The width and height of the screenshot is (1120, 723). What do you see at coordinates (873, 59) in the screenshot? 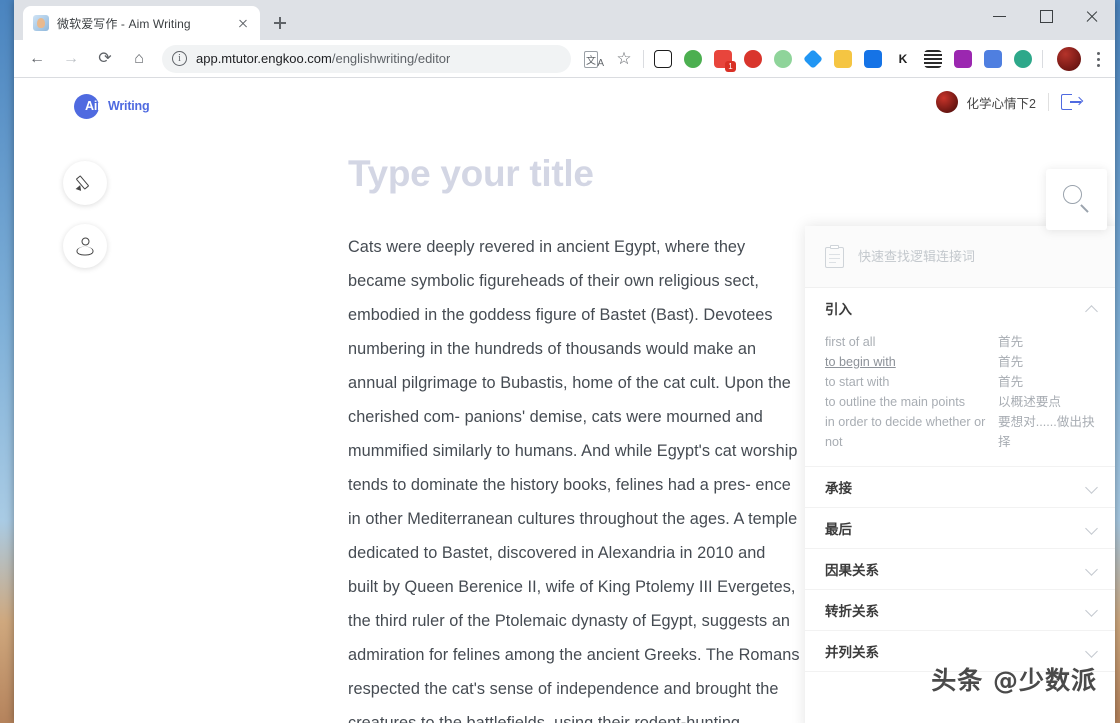
I see `trello-icon` at bounding box center [873, 59].